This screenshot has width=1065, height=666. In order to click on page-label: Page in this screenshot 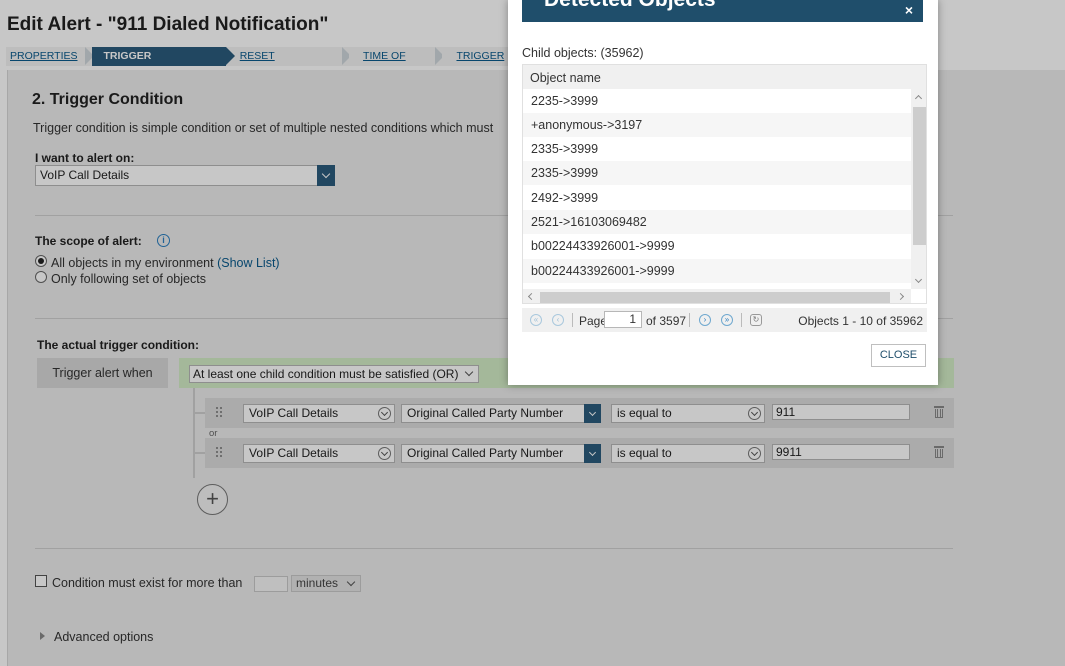, I will do `click(593, 321)`.